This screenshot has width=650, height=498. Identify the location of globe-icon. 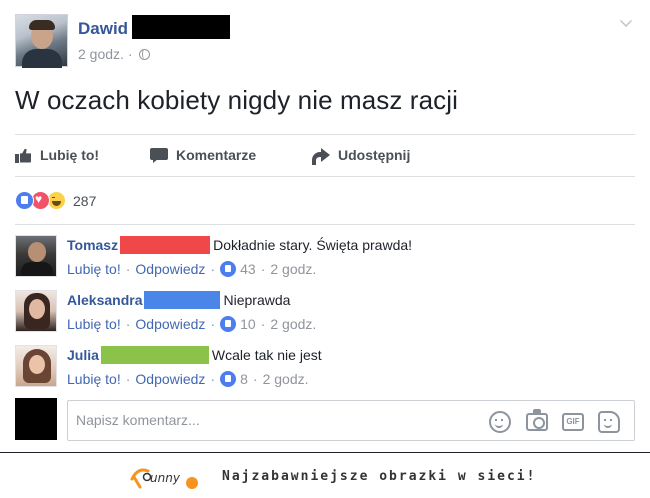
(145, 54).